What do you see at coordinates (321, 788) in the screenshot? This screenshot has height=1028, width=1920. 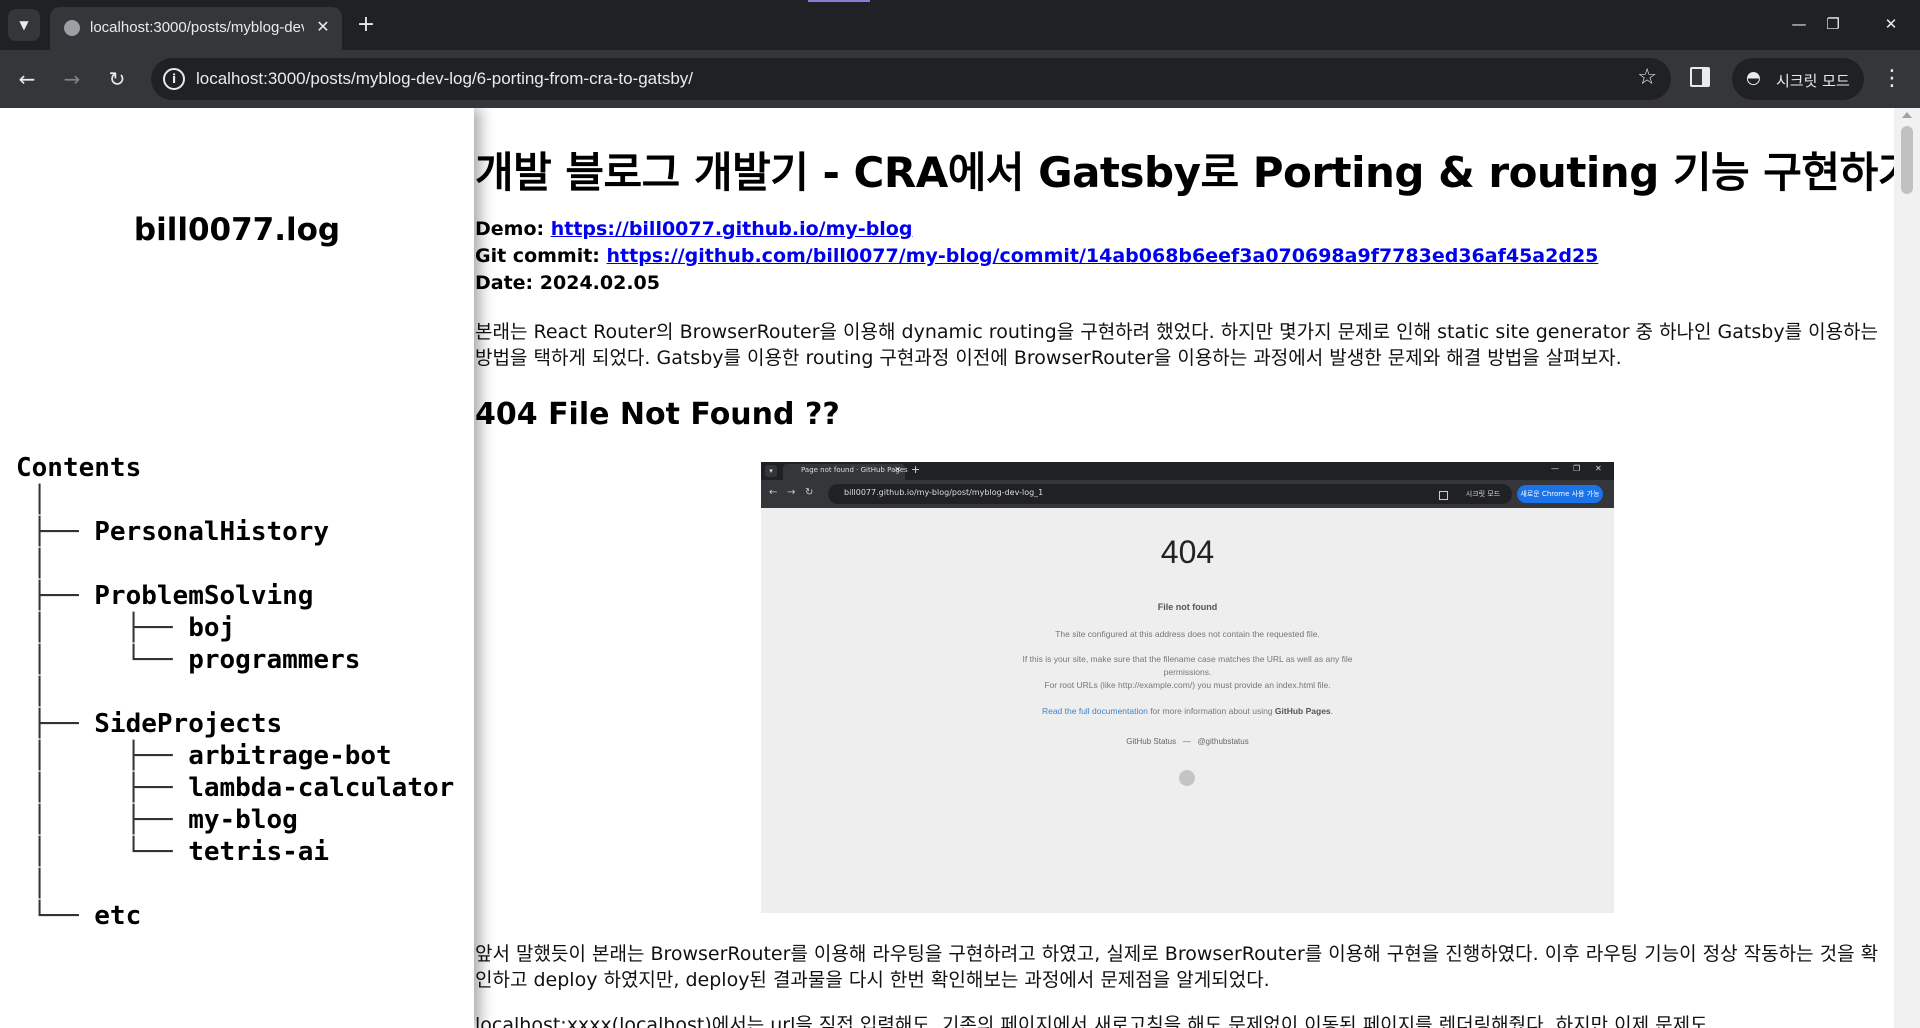 I see `tree-item-label: lambda-calculator` at bounding box center [321, 788].